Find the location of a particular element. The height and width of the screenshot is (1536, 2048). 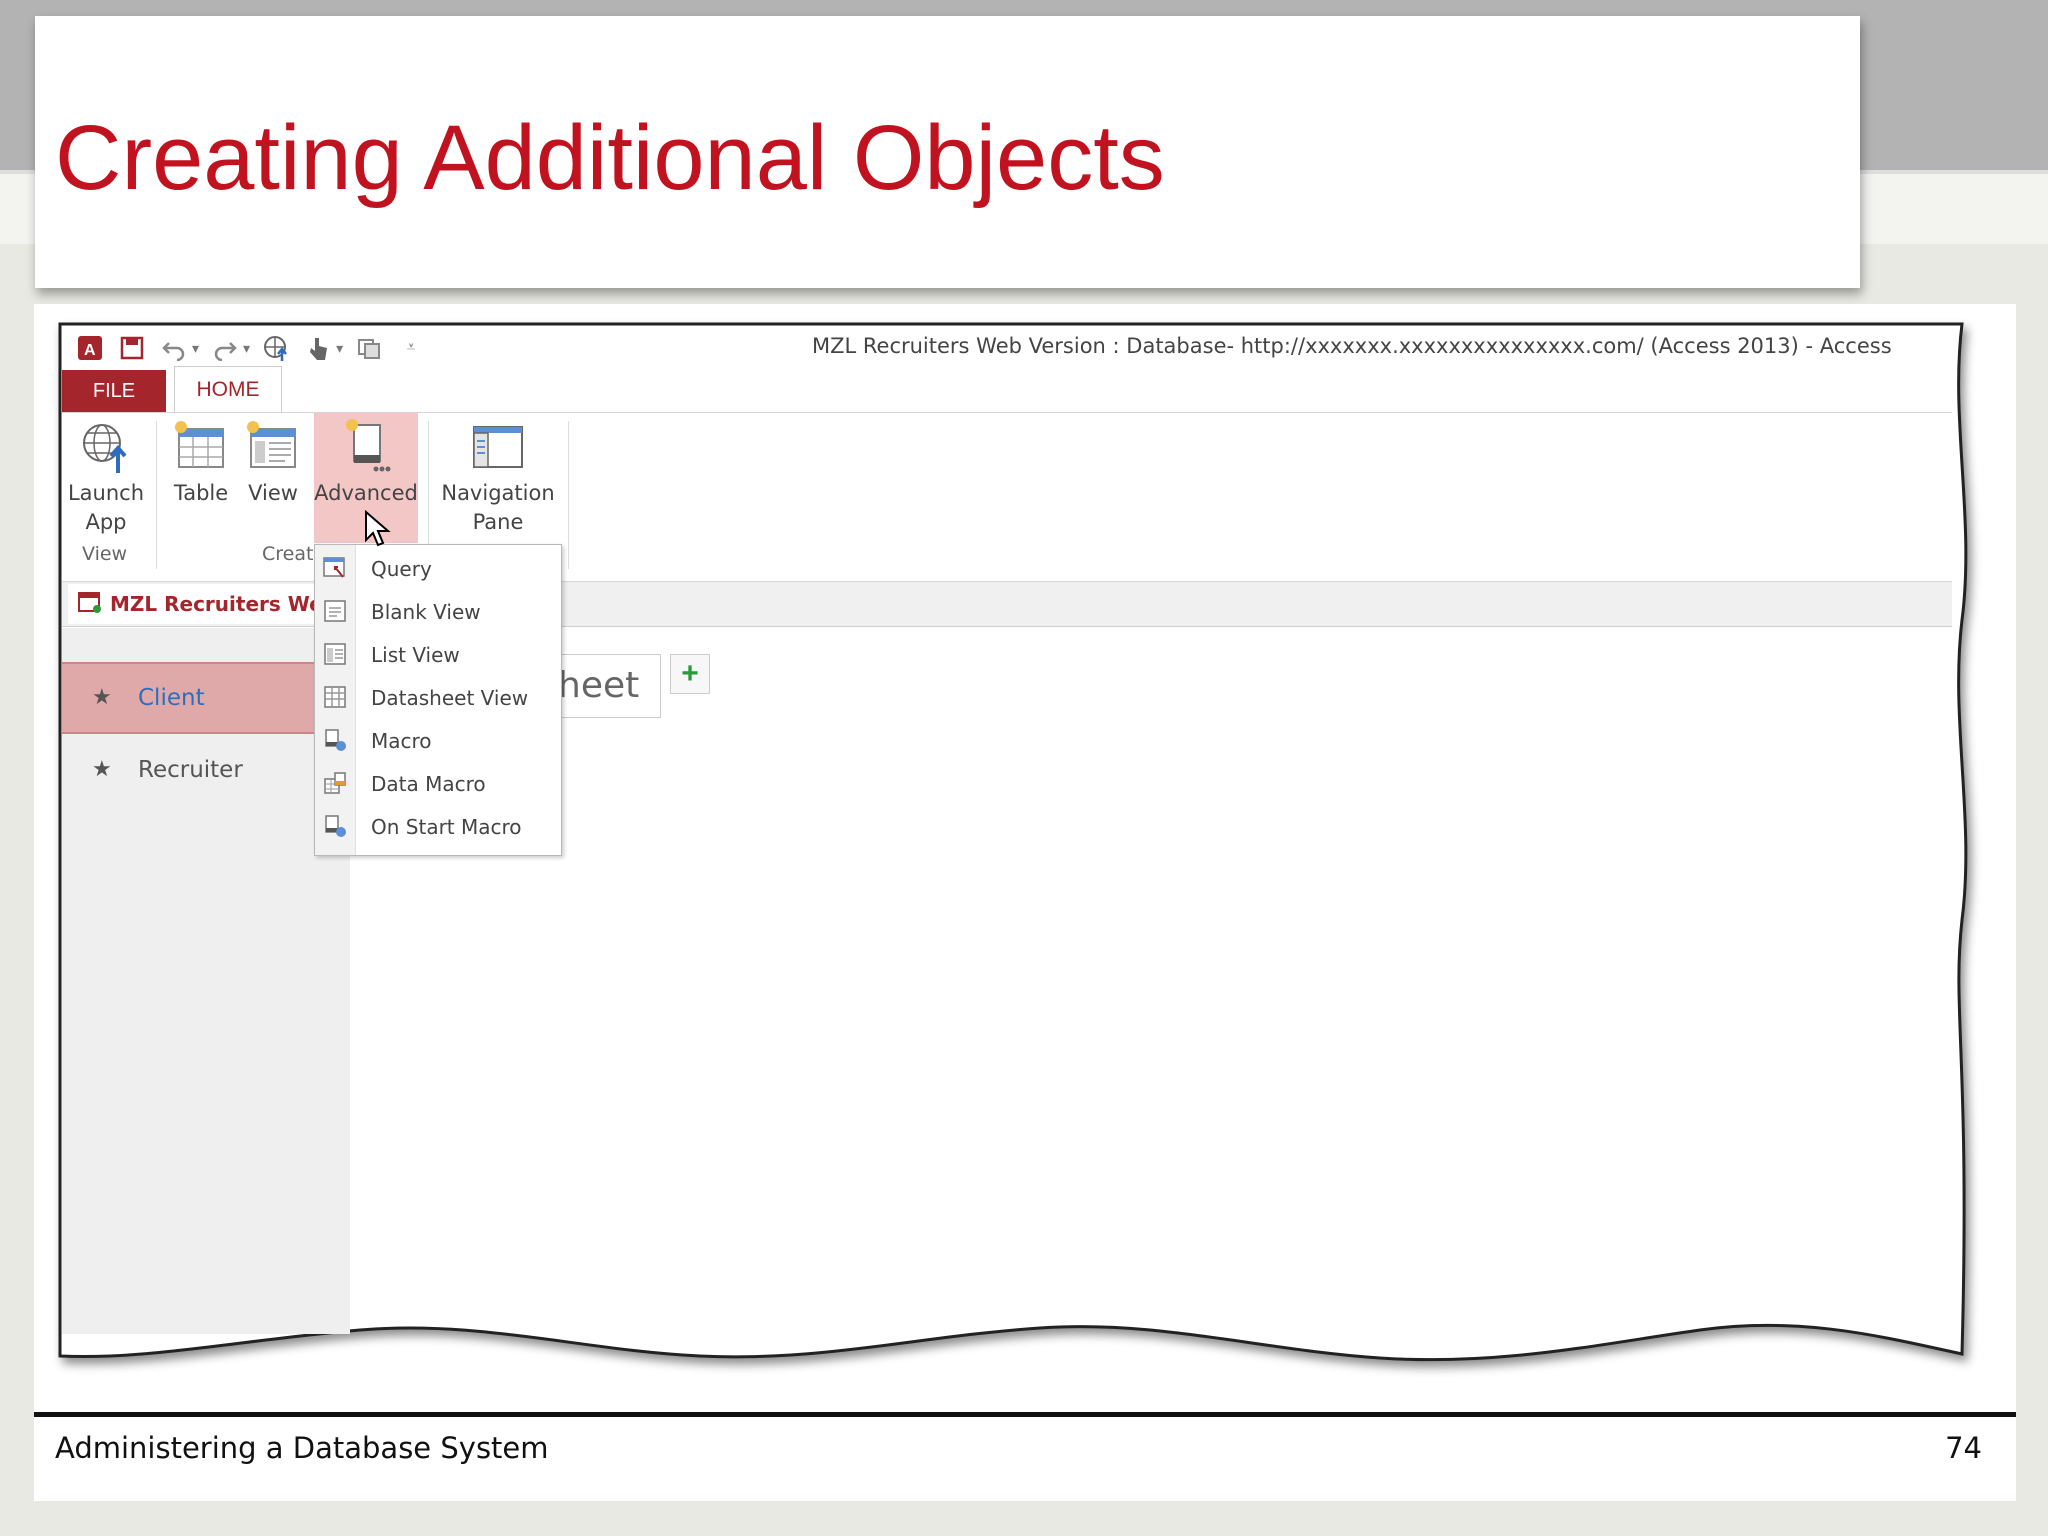

mouse-cursor-icon is located at coordinates (378, 528).